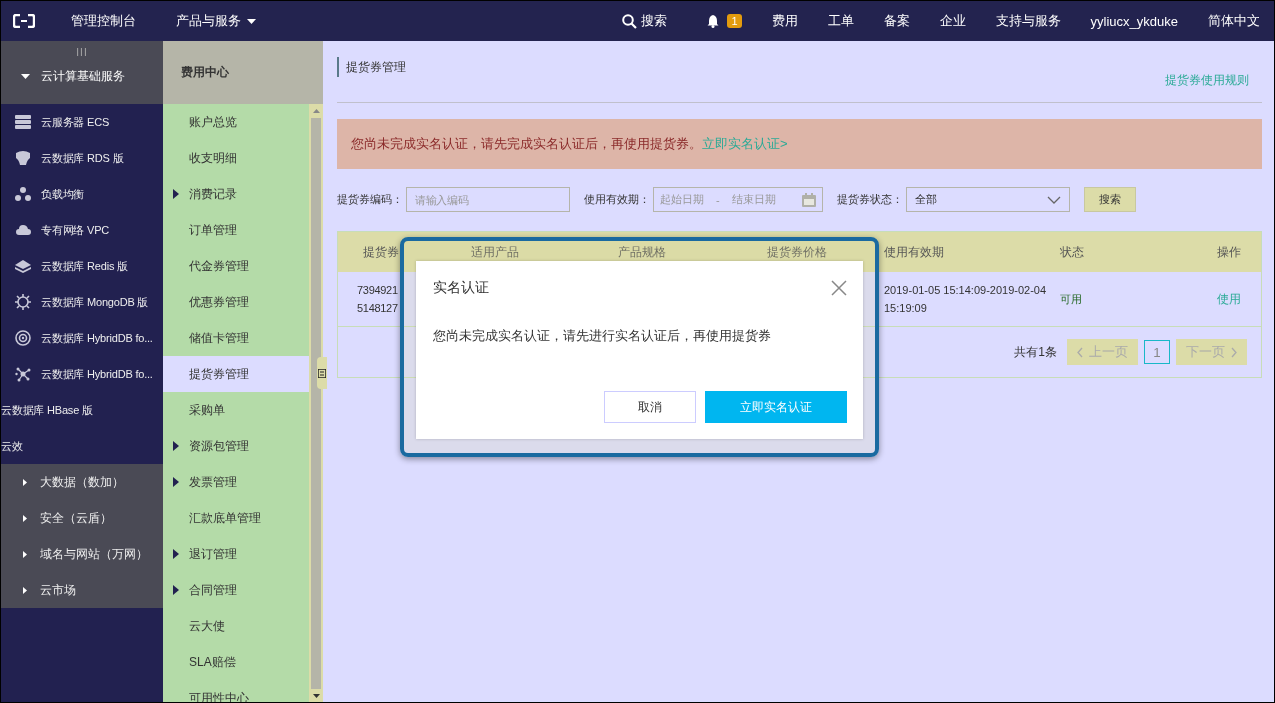  I want to click on stack-icon, so click(23, 266).